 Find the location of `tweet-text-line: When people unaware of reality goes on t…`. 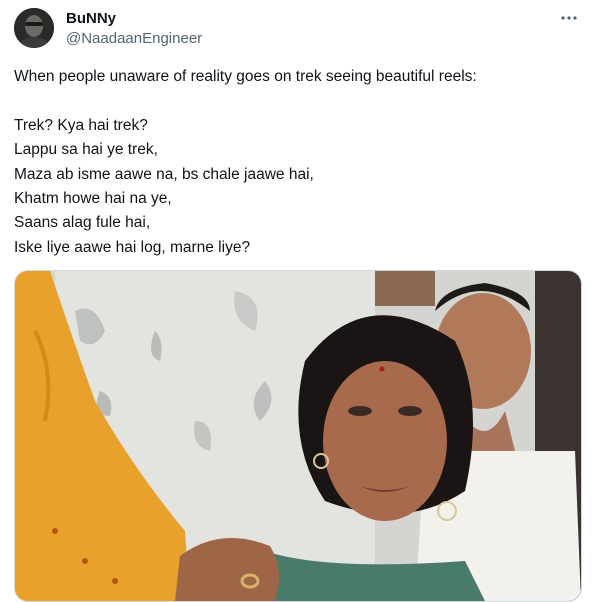

tweet-text-line: When people unaware of reality goes on t… is located at coordinates (245, 76).